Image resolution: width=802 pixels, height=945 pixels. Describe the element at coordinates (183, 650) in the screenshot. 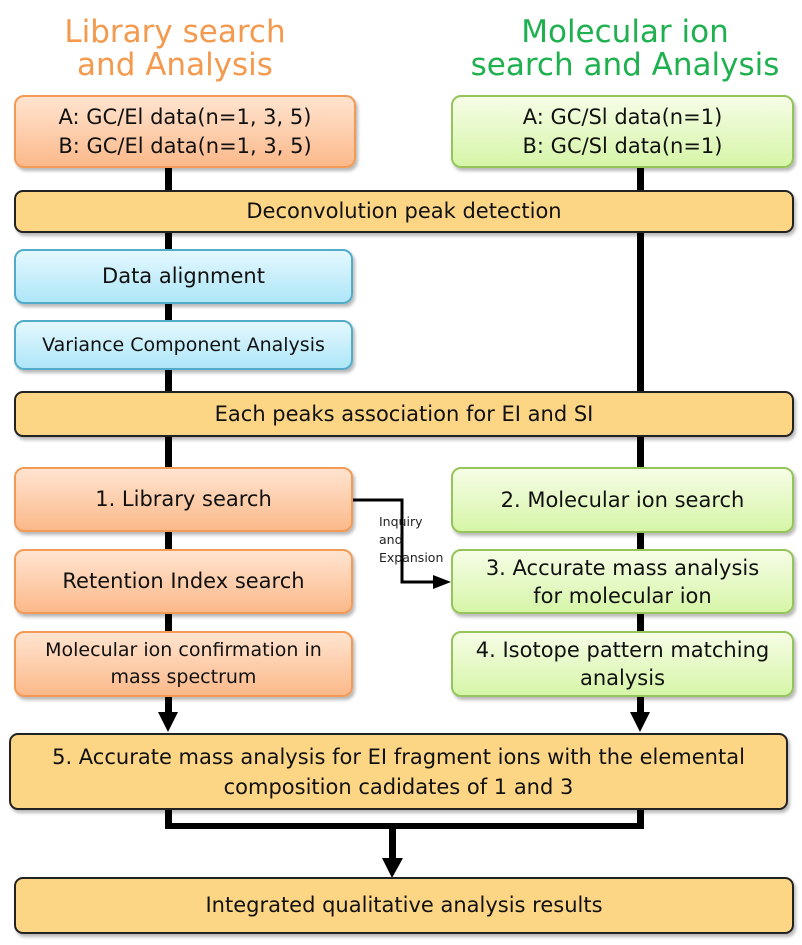

I see `box-text: Molecular ion confirmation in` at that location.